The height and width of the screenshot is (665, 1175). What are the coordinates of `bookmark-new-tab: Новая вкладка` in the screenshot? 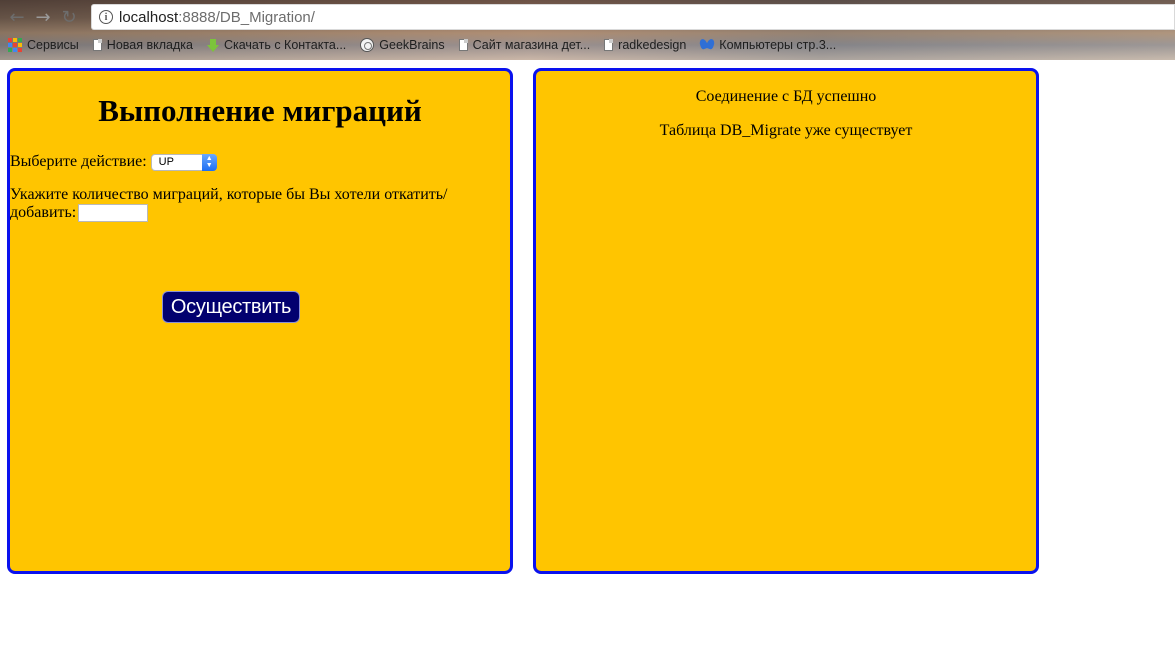 It's located at (142, 45).